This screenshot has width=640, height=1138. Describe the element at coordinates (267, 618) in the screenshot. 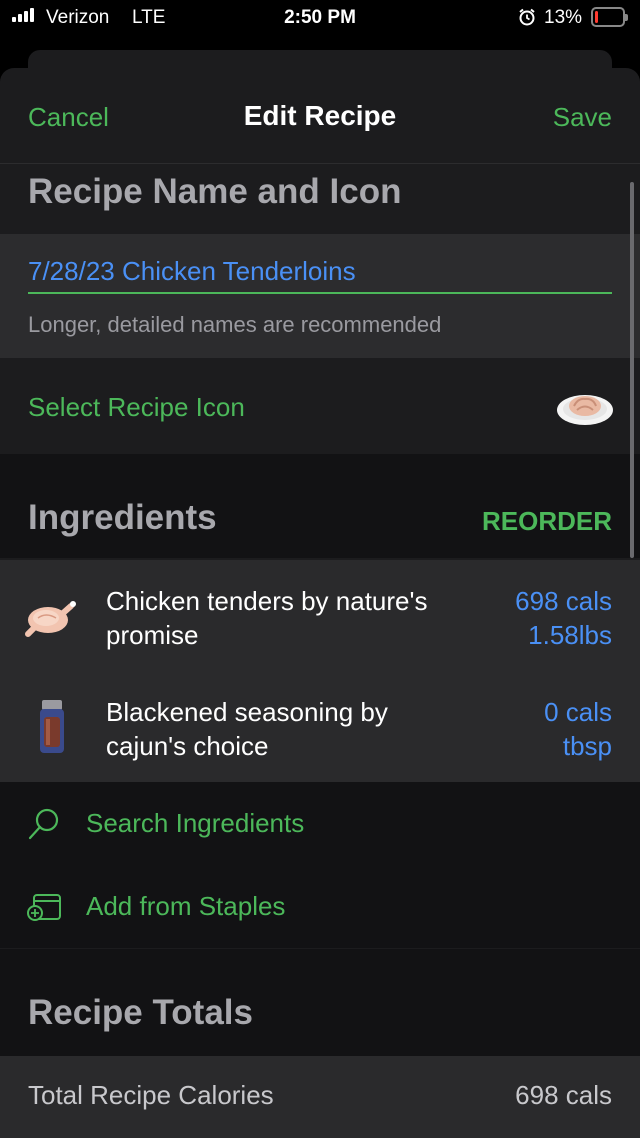

I see `ingredient-name: Chicken tenders by nature's promise` at that location.